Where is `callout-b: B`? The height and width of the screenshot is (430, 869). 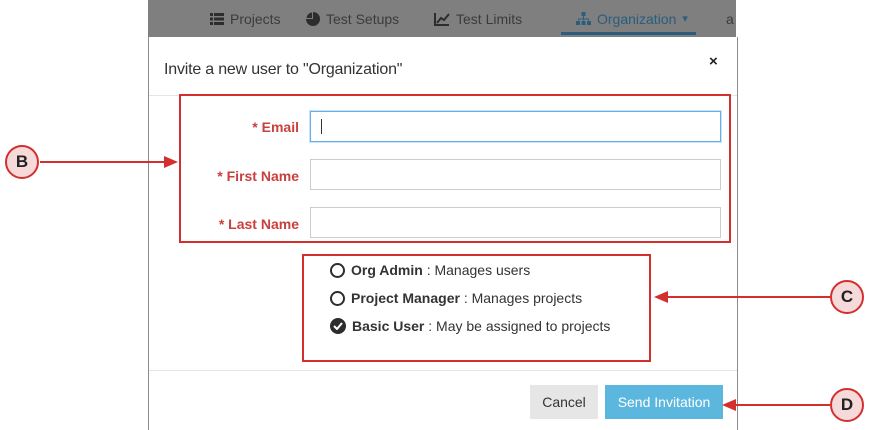
callout-b: B is located at coordinates (22, 162).